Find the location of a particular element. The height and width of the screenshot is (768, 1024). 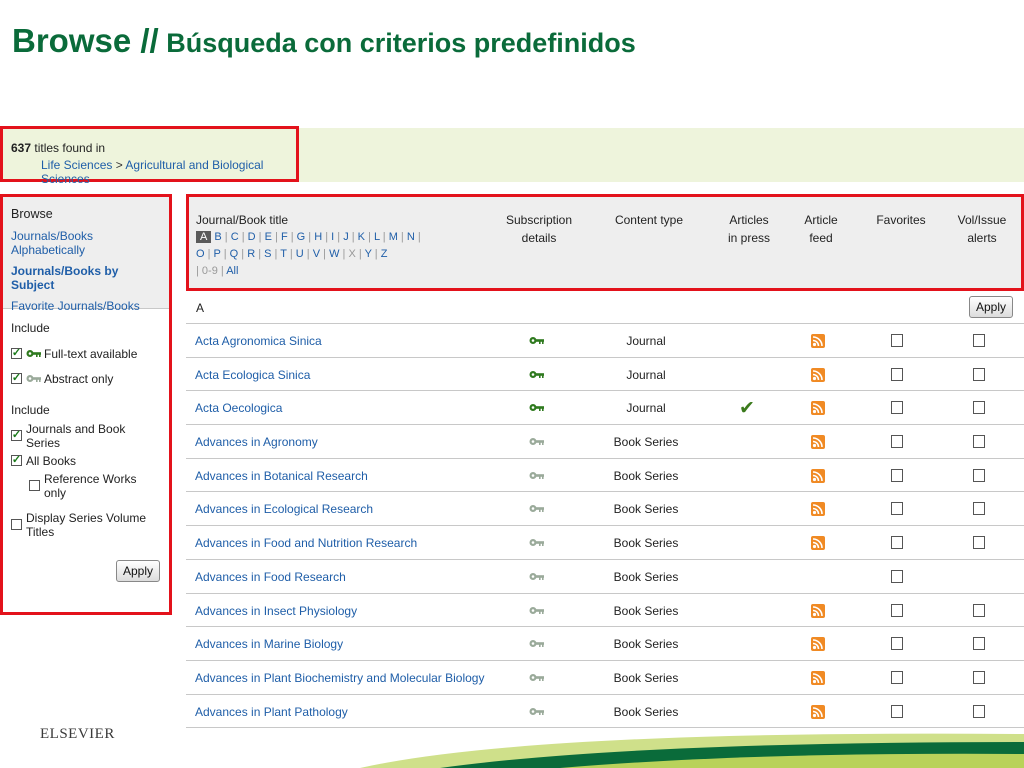

alphabet-letter: Z is located at coordinates (384, 254).